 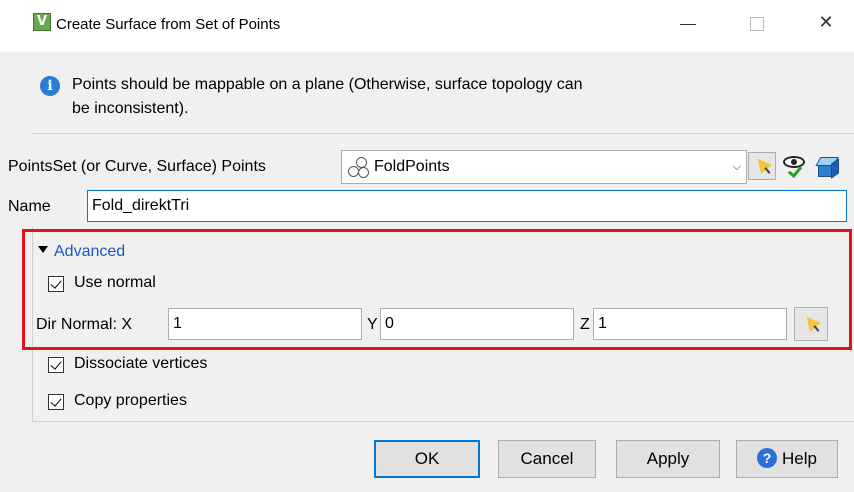 What do you see at coordinates (50, 86) in the screenshot?
I see `info-icon: i` at bounding box center [50, 86].